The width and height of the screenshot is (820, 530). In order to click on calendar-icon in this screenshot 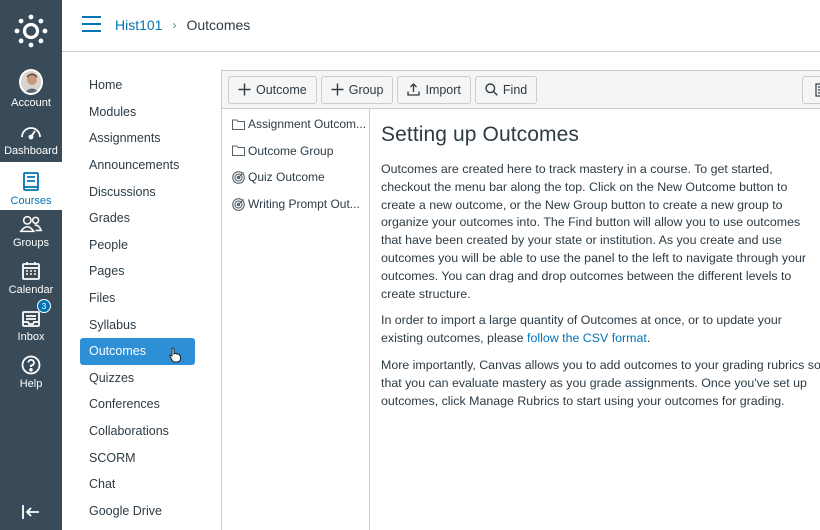, I will do `click(31, 271)`.